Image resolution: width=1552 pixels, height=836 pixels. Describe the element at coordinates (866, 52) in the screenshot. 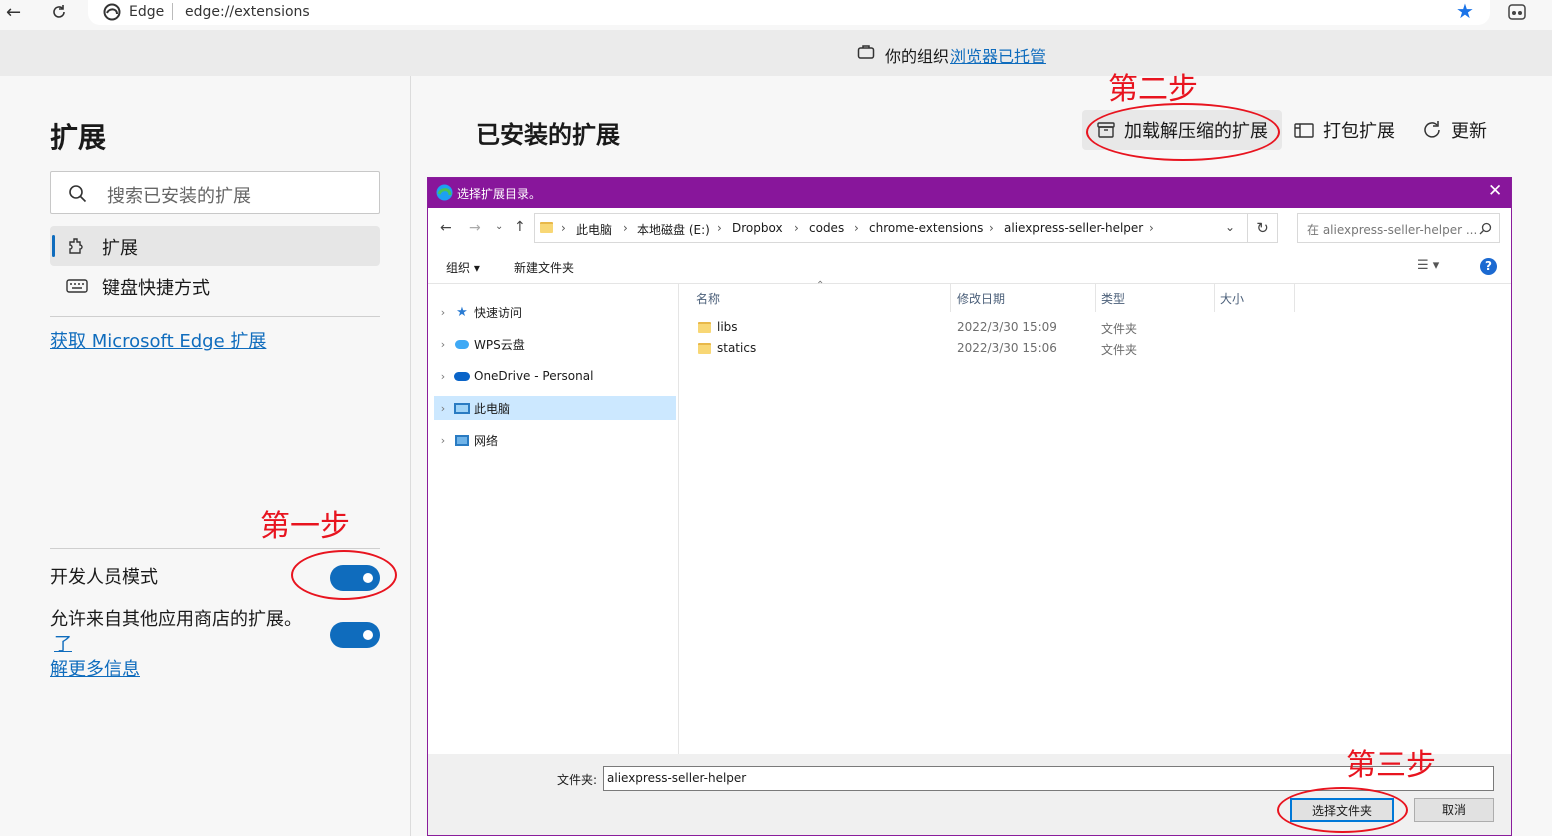

I see `briefcase-icon` at that location.